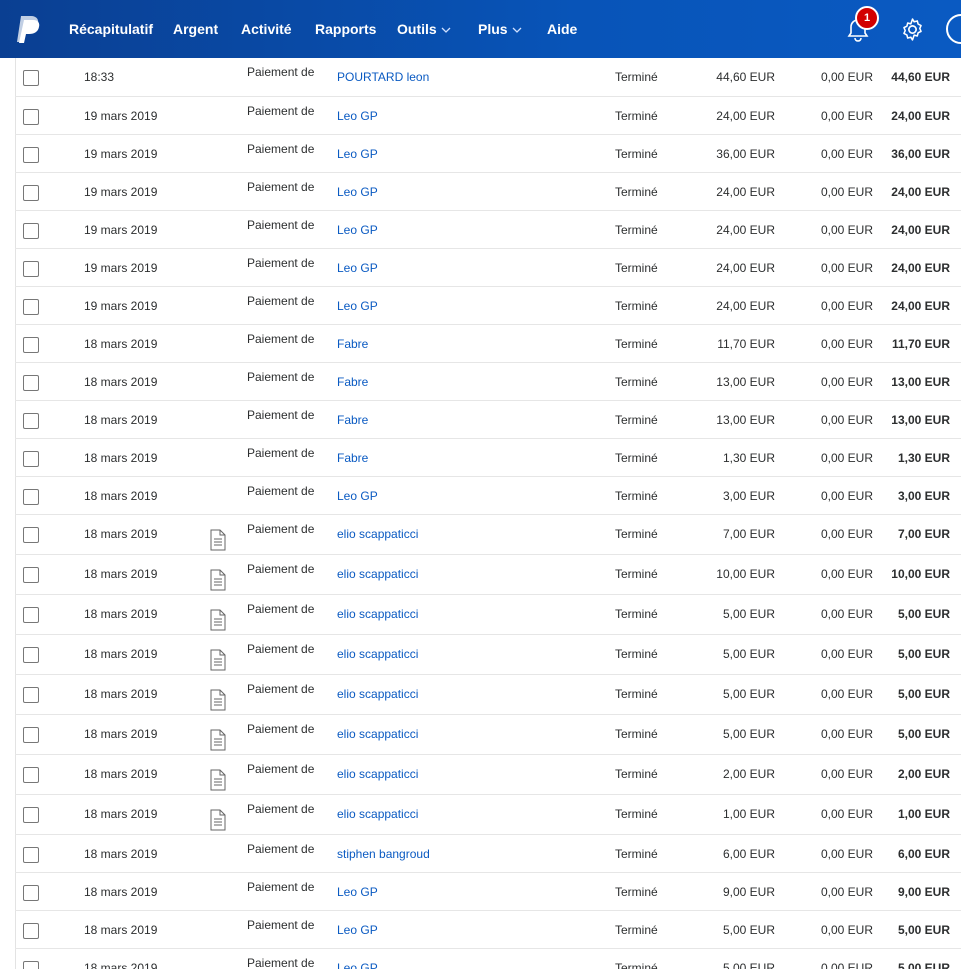  I want to click on net-amount: 1,30 EUR, so click(923, 458).